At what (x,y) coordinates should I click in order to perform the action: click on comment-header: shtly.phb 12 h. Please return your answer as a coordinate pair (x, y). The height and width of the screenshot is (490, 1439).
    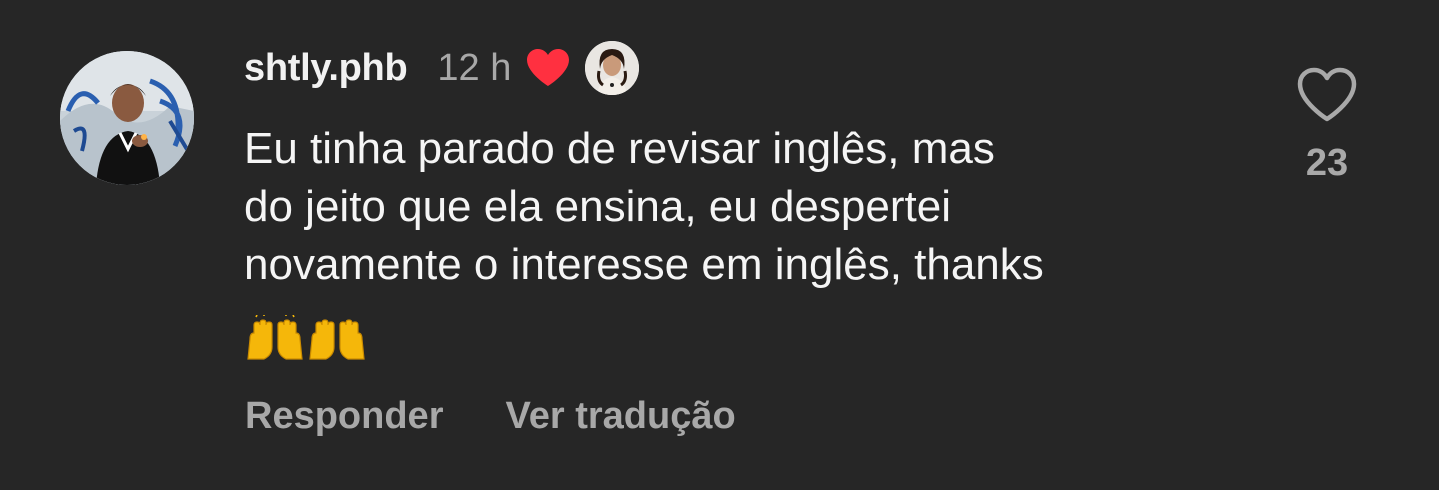
    Looking at the image, I should click on (442, 68).